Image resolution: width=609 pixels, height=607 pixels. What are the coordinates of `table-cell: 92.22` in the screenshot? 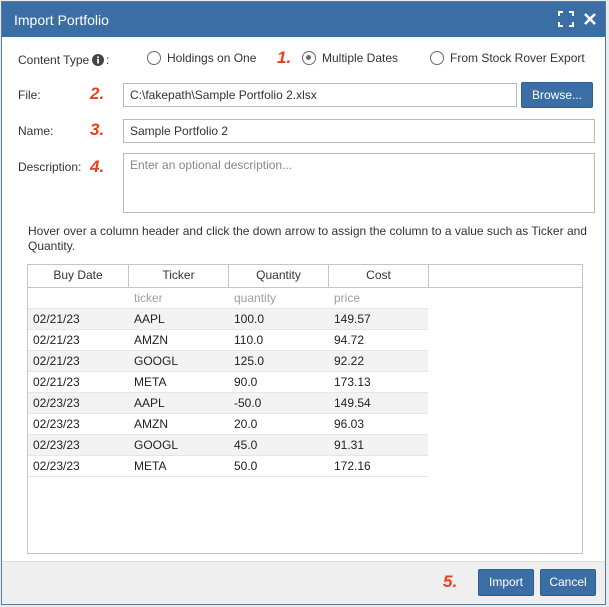 It's located at (349, 361).